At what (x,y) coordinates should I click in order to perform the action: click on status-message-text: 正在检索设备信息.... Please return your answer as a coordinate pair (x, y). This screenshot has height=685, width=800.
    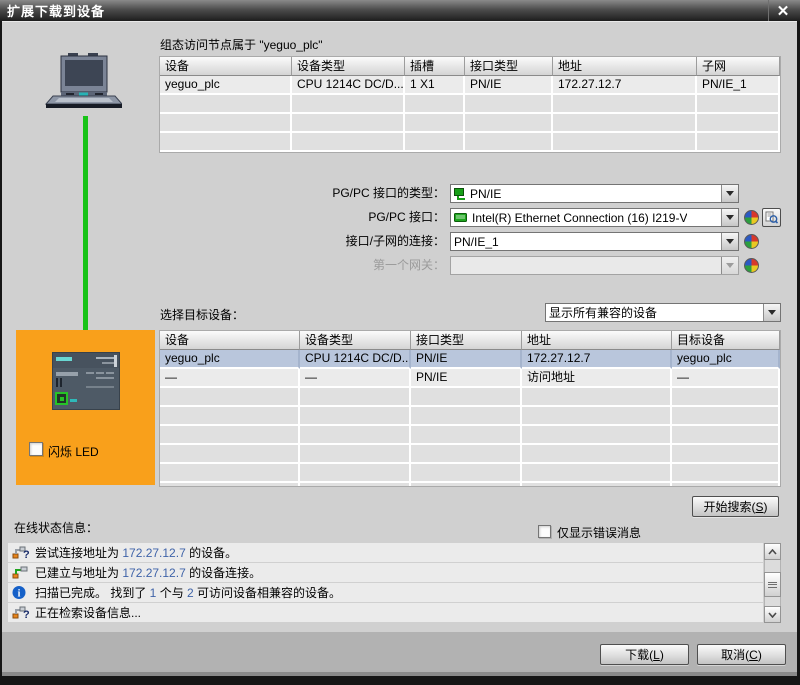
    Looking at the image, I should click on (88, 613).